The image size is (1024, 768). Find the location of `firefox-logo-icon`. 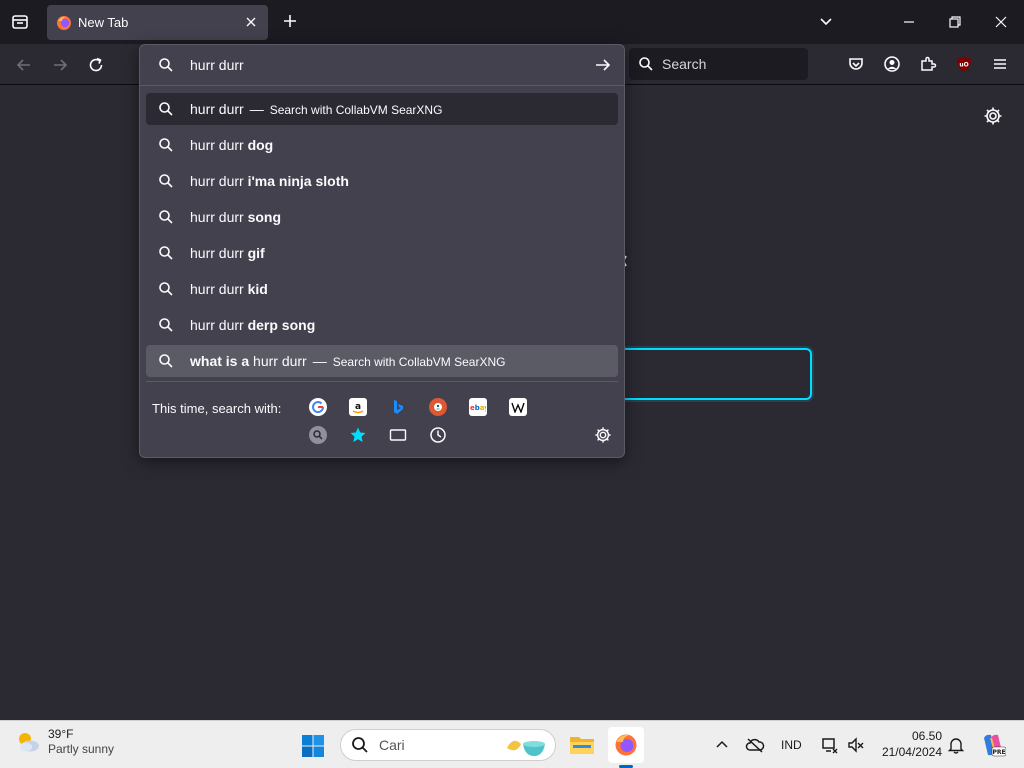

firefox-logo-icon is located at coordinates (626, 745).